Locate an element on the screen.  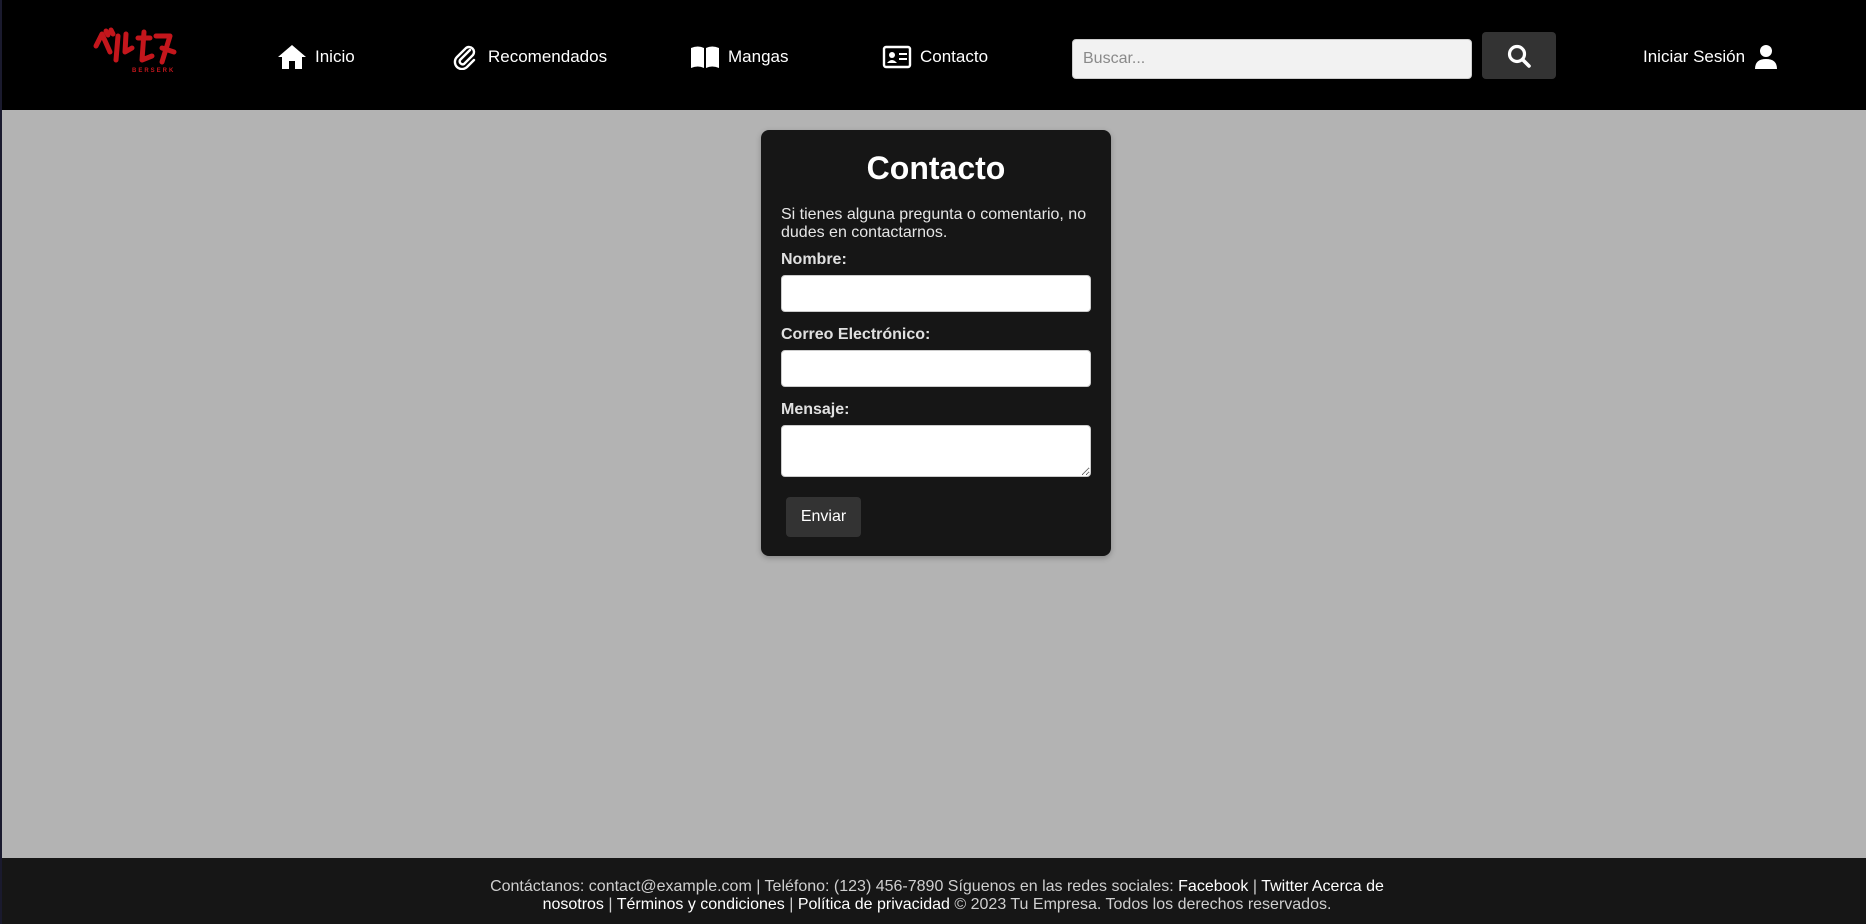
search-input is located at coordinates (1272, 59).